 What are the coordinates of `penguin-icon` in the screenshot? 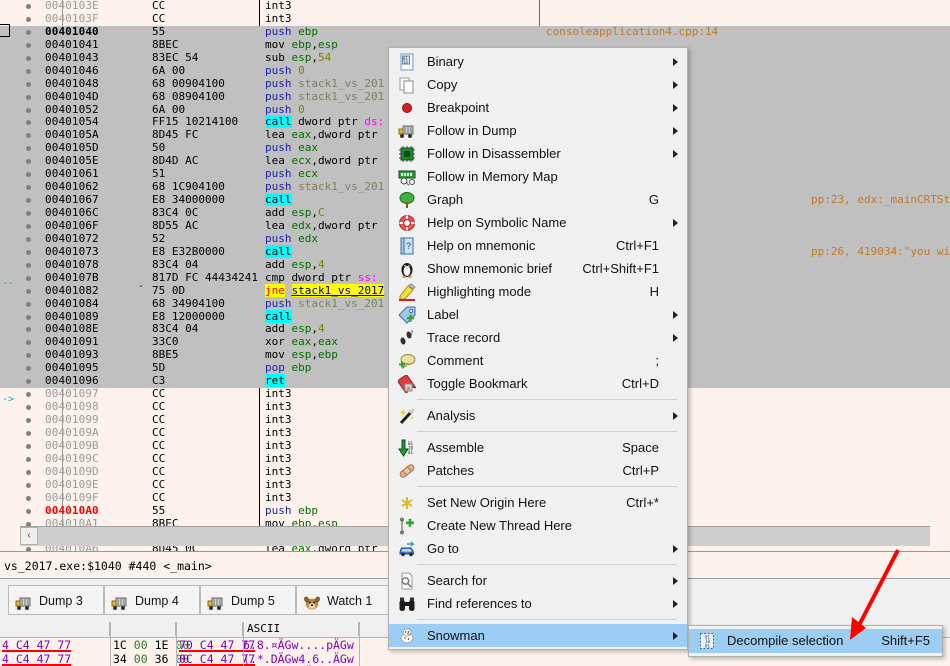 It's located at (407, 269).